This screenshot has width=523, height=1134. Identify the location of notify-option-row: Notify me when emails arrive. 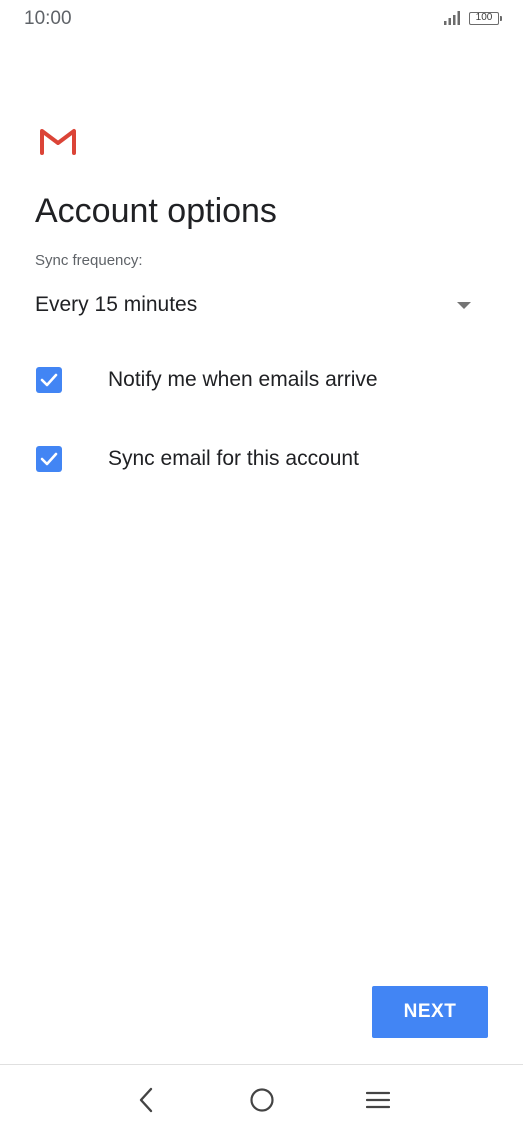
(260, 380).